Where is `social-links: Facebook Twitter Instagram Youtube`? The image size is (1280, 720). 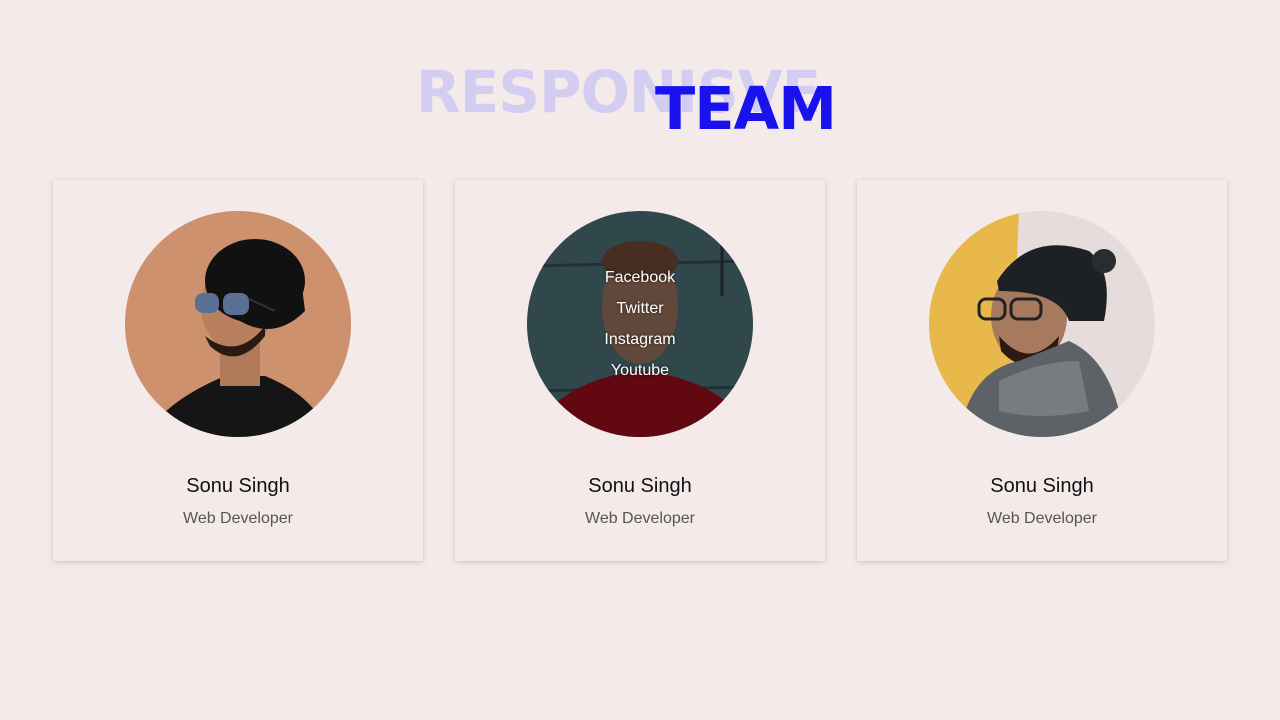 social-links: Facebook Twitter Instagram Youtube is located at coordinates (640, 324).